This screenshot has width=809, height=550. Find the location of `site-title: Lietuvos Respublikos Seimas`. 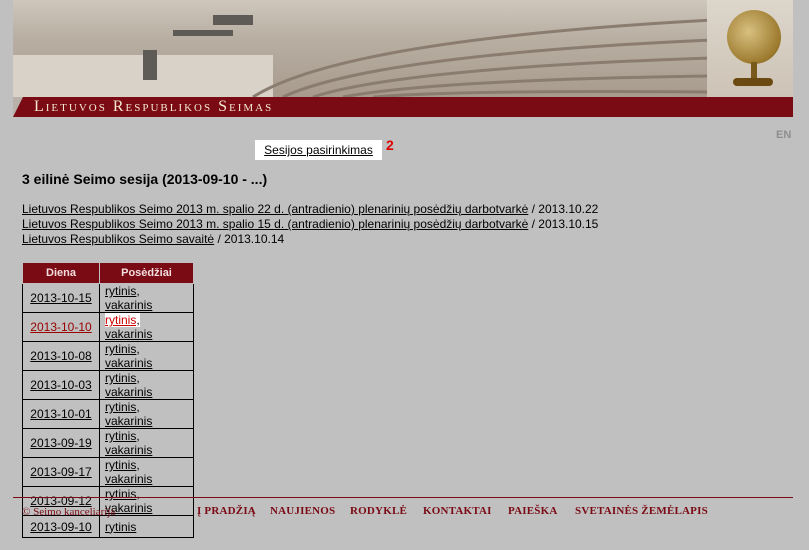

site-title: Lietuvos Respublikos Seimas is located at coordinates (154, 106).